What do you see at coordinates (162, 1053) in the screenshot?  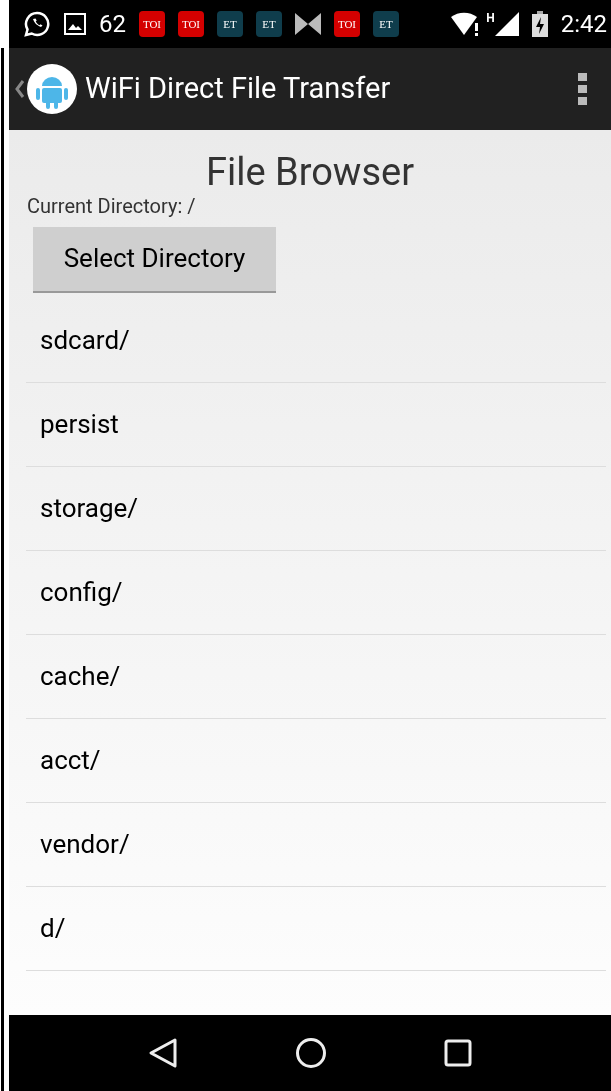 I see `back-button` at bounding box center [162, 1053].